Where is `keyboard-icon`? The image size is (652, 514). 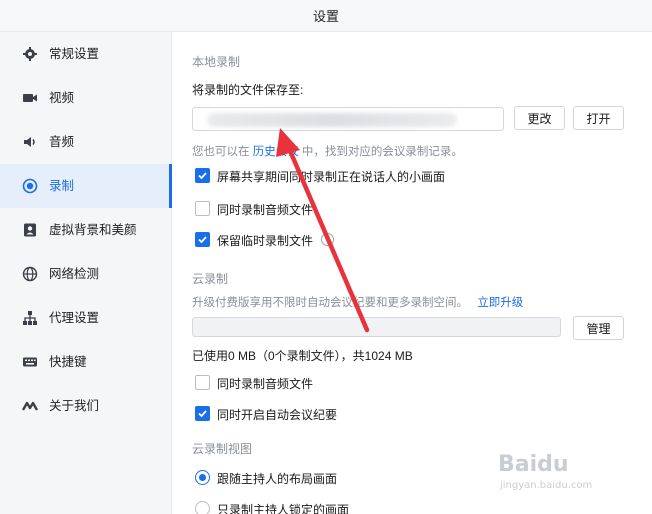 keyboard-icon is located at coordinates (30, 362).